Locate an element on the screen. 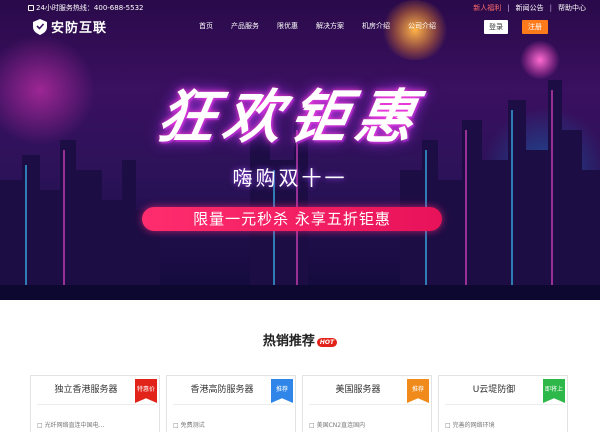 The image size is (600, 432). promo-offer-pill: 限量一元秒杀 永享五折钜惠 is located at coordinates (292, 219).